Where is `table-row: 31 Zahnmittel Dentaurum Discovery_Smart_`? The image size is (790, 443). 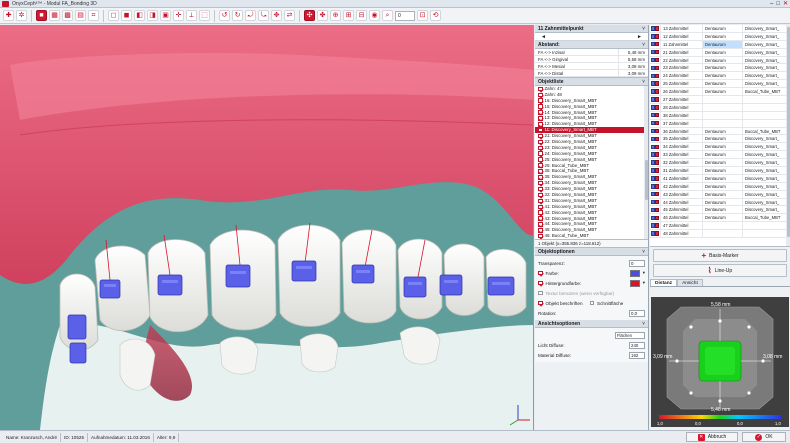 table-row: 31 Zahnmittel Dentaurum Discovery_Smart_ is located at coordinates (720, 171).